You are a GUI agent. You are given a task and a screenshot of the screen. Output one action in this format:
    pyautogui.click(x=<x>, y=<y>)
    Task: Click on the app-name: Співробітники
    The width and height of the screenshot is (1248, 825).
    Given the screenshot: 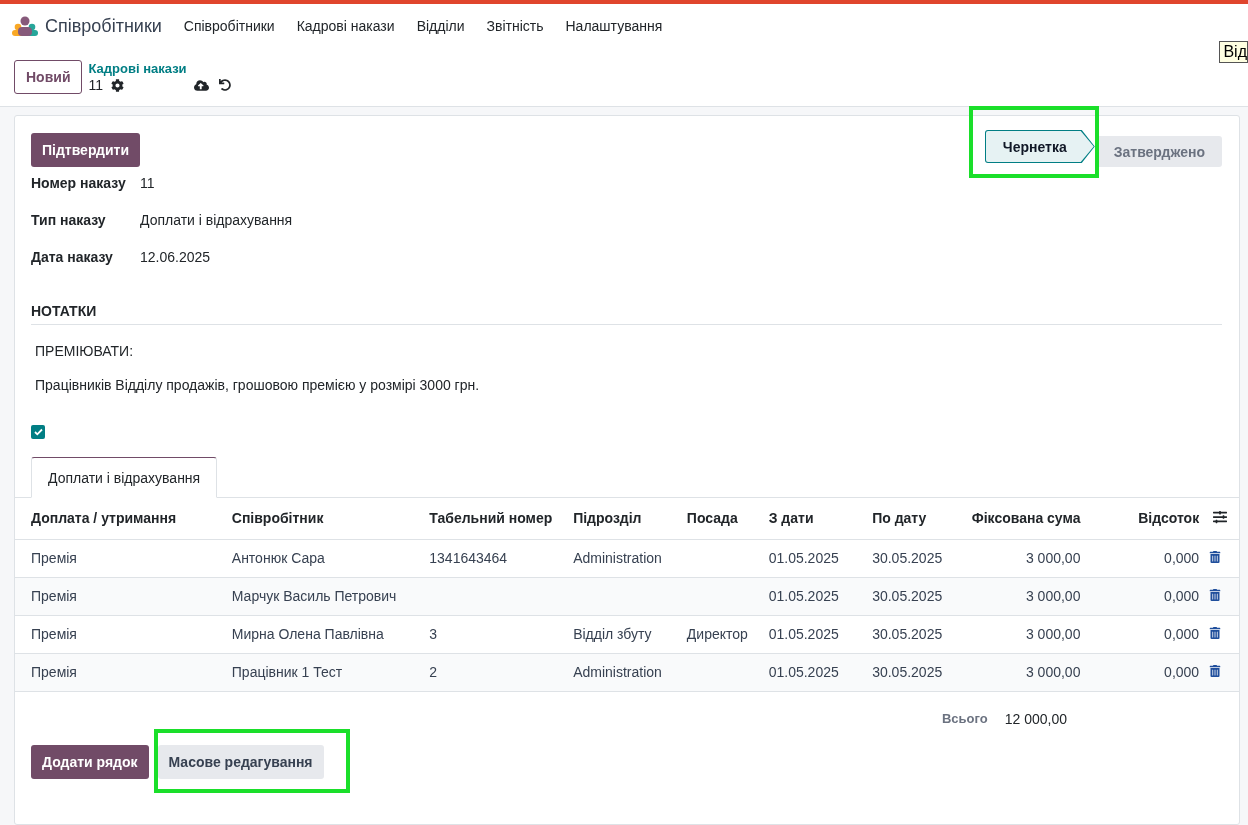 What is the action you would take?
    pyautogui.click(x=103, y=26)
    